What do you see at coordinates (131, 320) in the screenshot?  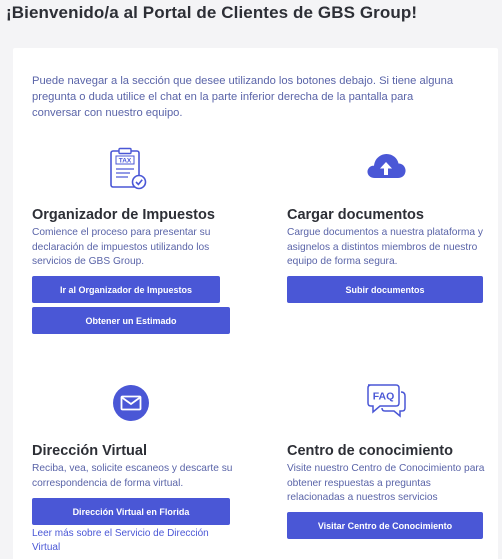 I see `get-estimate-button: Obtener un Estimado` at bounding box center [131, 320].